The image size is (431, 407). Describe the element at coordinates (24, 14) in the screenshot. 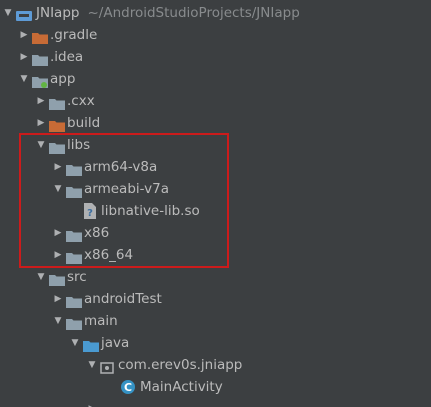

I see `module-icon` at that location.